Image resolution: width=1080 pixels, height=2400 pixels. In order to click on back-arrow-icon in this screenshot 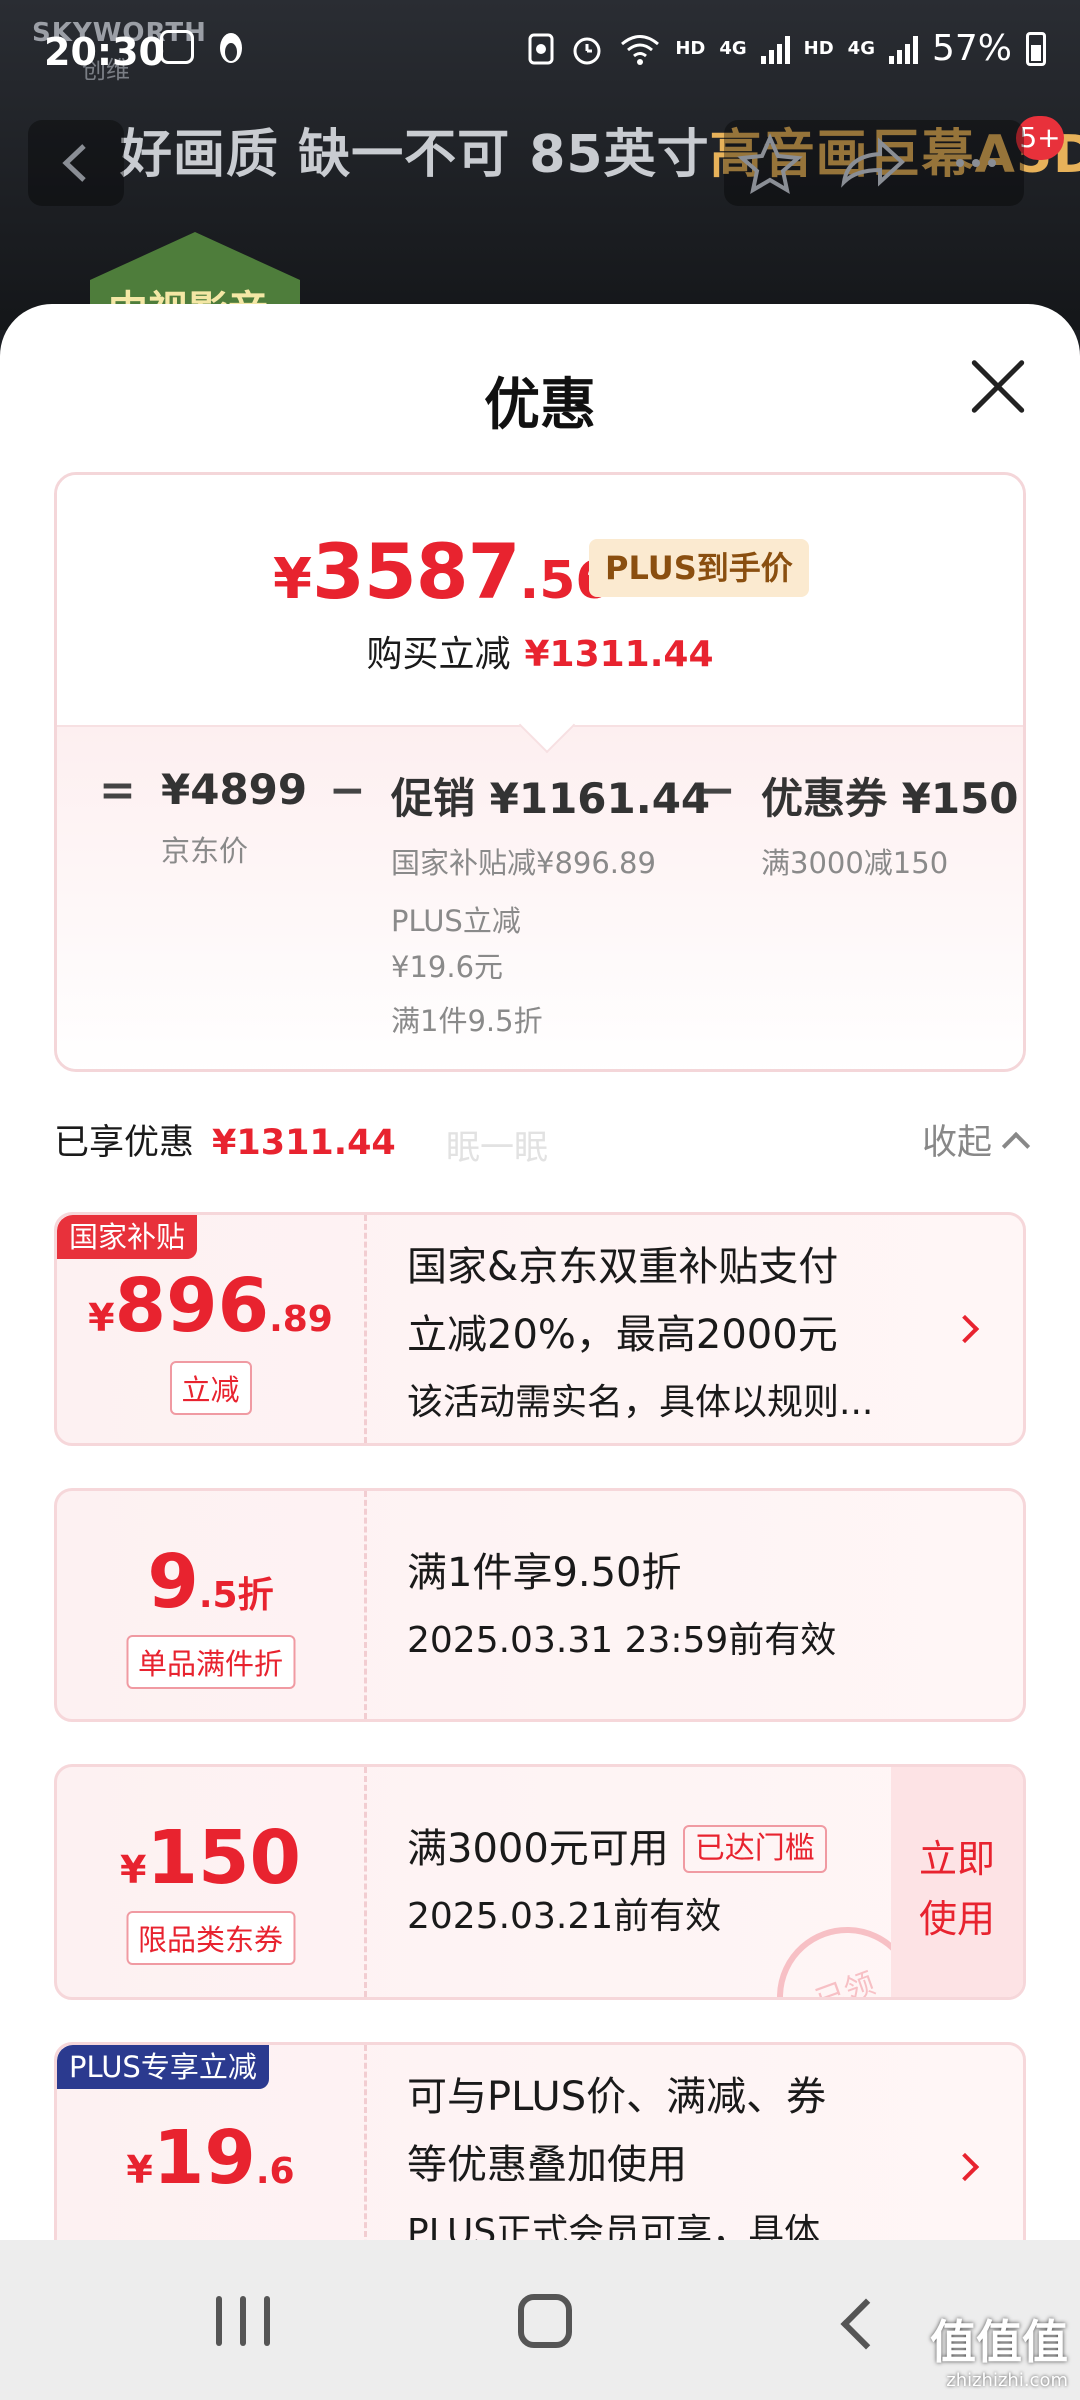, I will do `click(74, 163)`.